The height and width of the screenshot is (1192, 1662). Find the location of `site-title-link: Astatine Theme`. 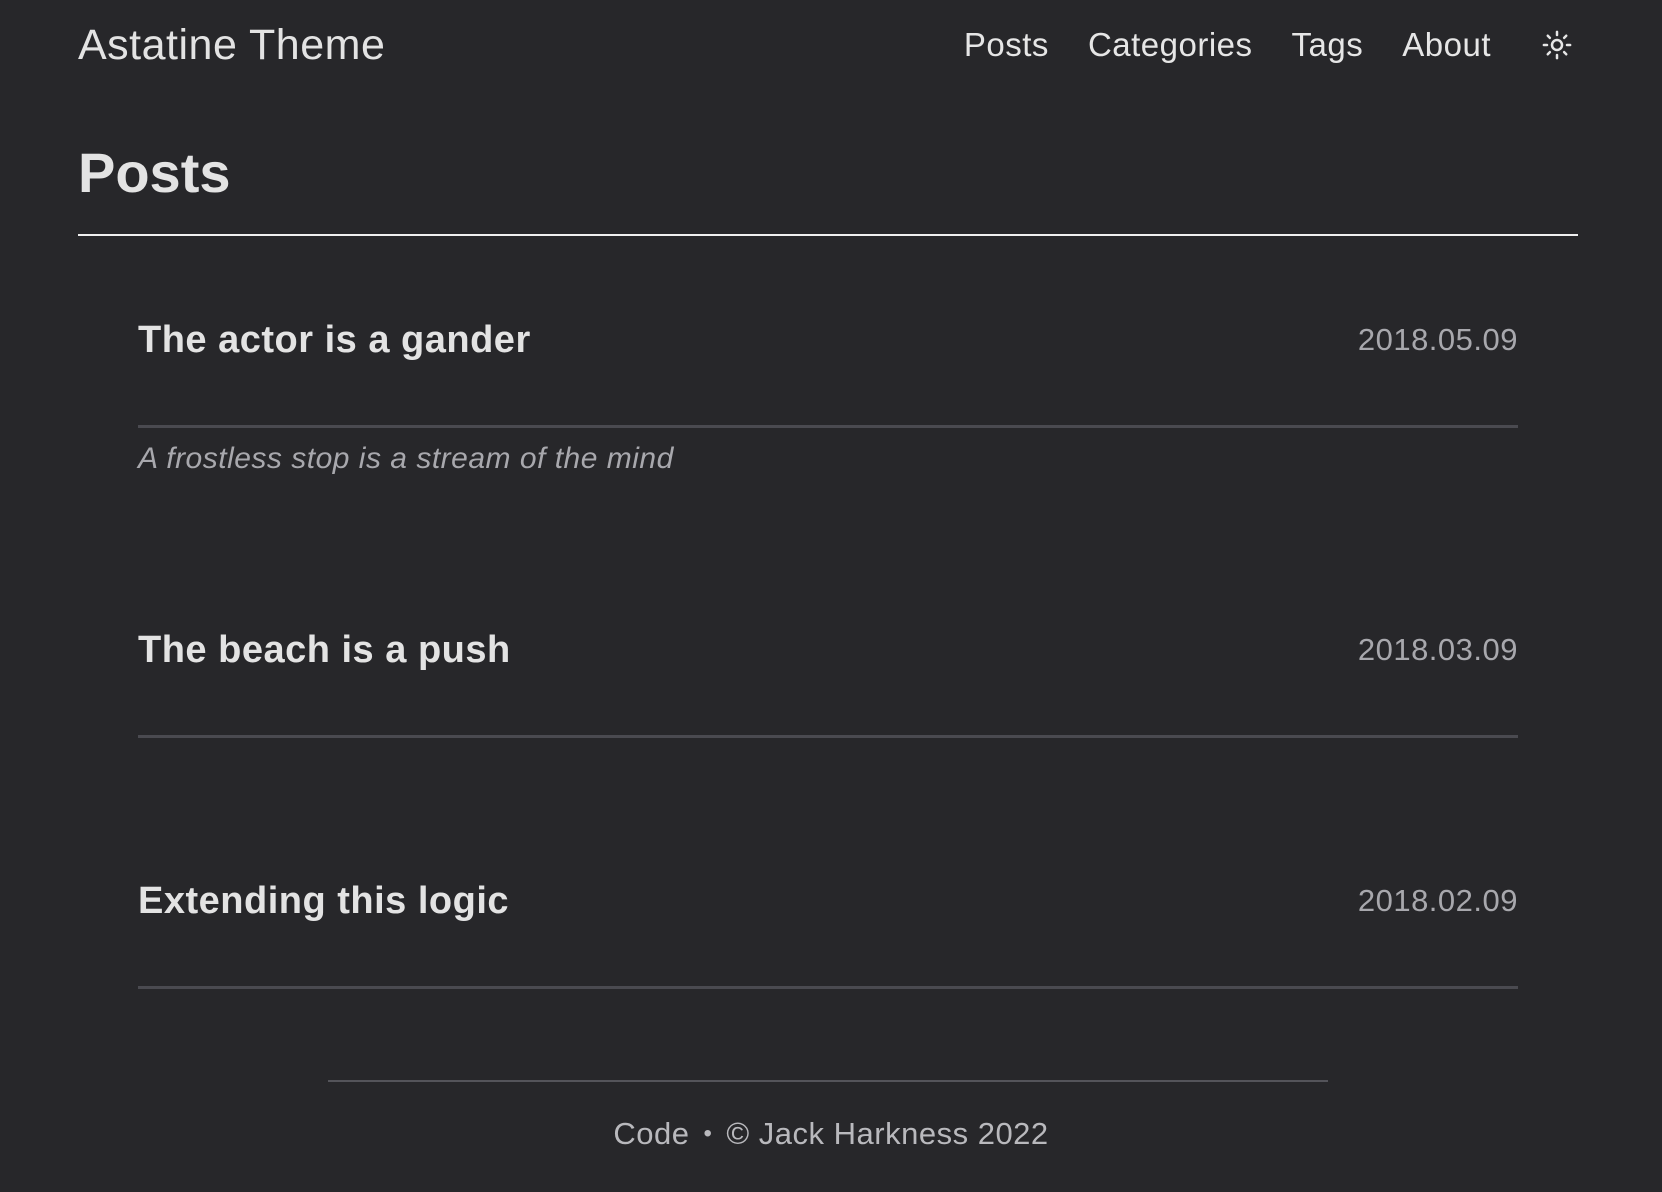

site-title-link: Astatine Theme is located at coordinates (231, 45).